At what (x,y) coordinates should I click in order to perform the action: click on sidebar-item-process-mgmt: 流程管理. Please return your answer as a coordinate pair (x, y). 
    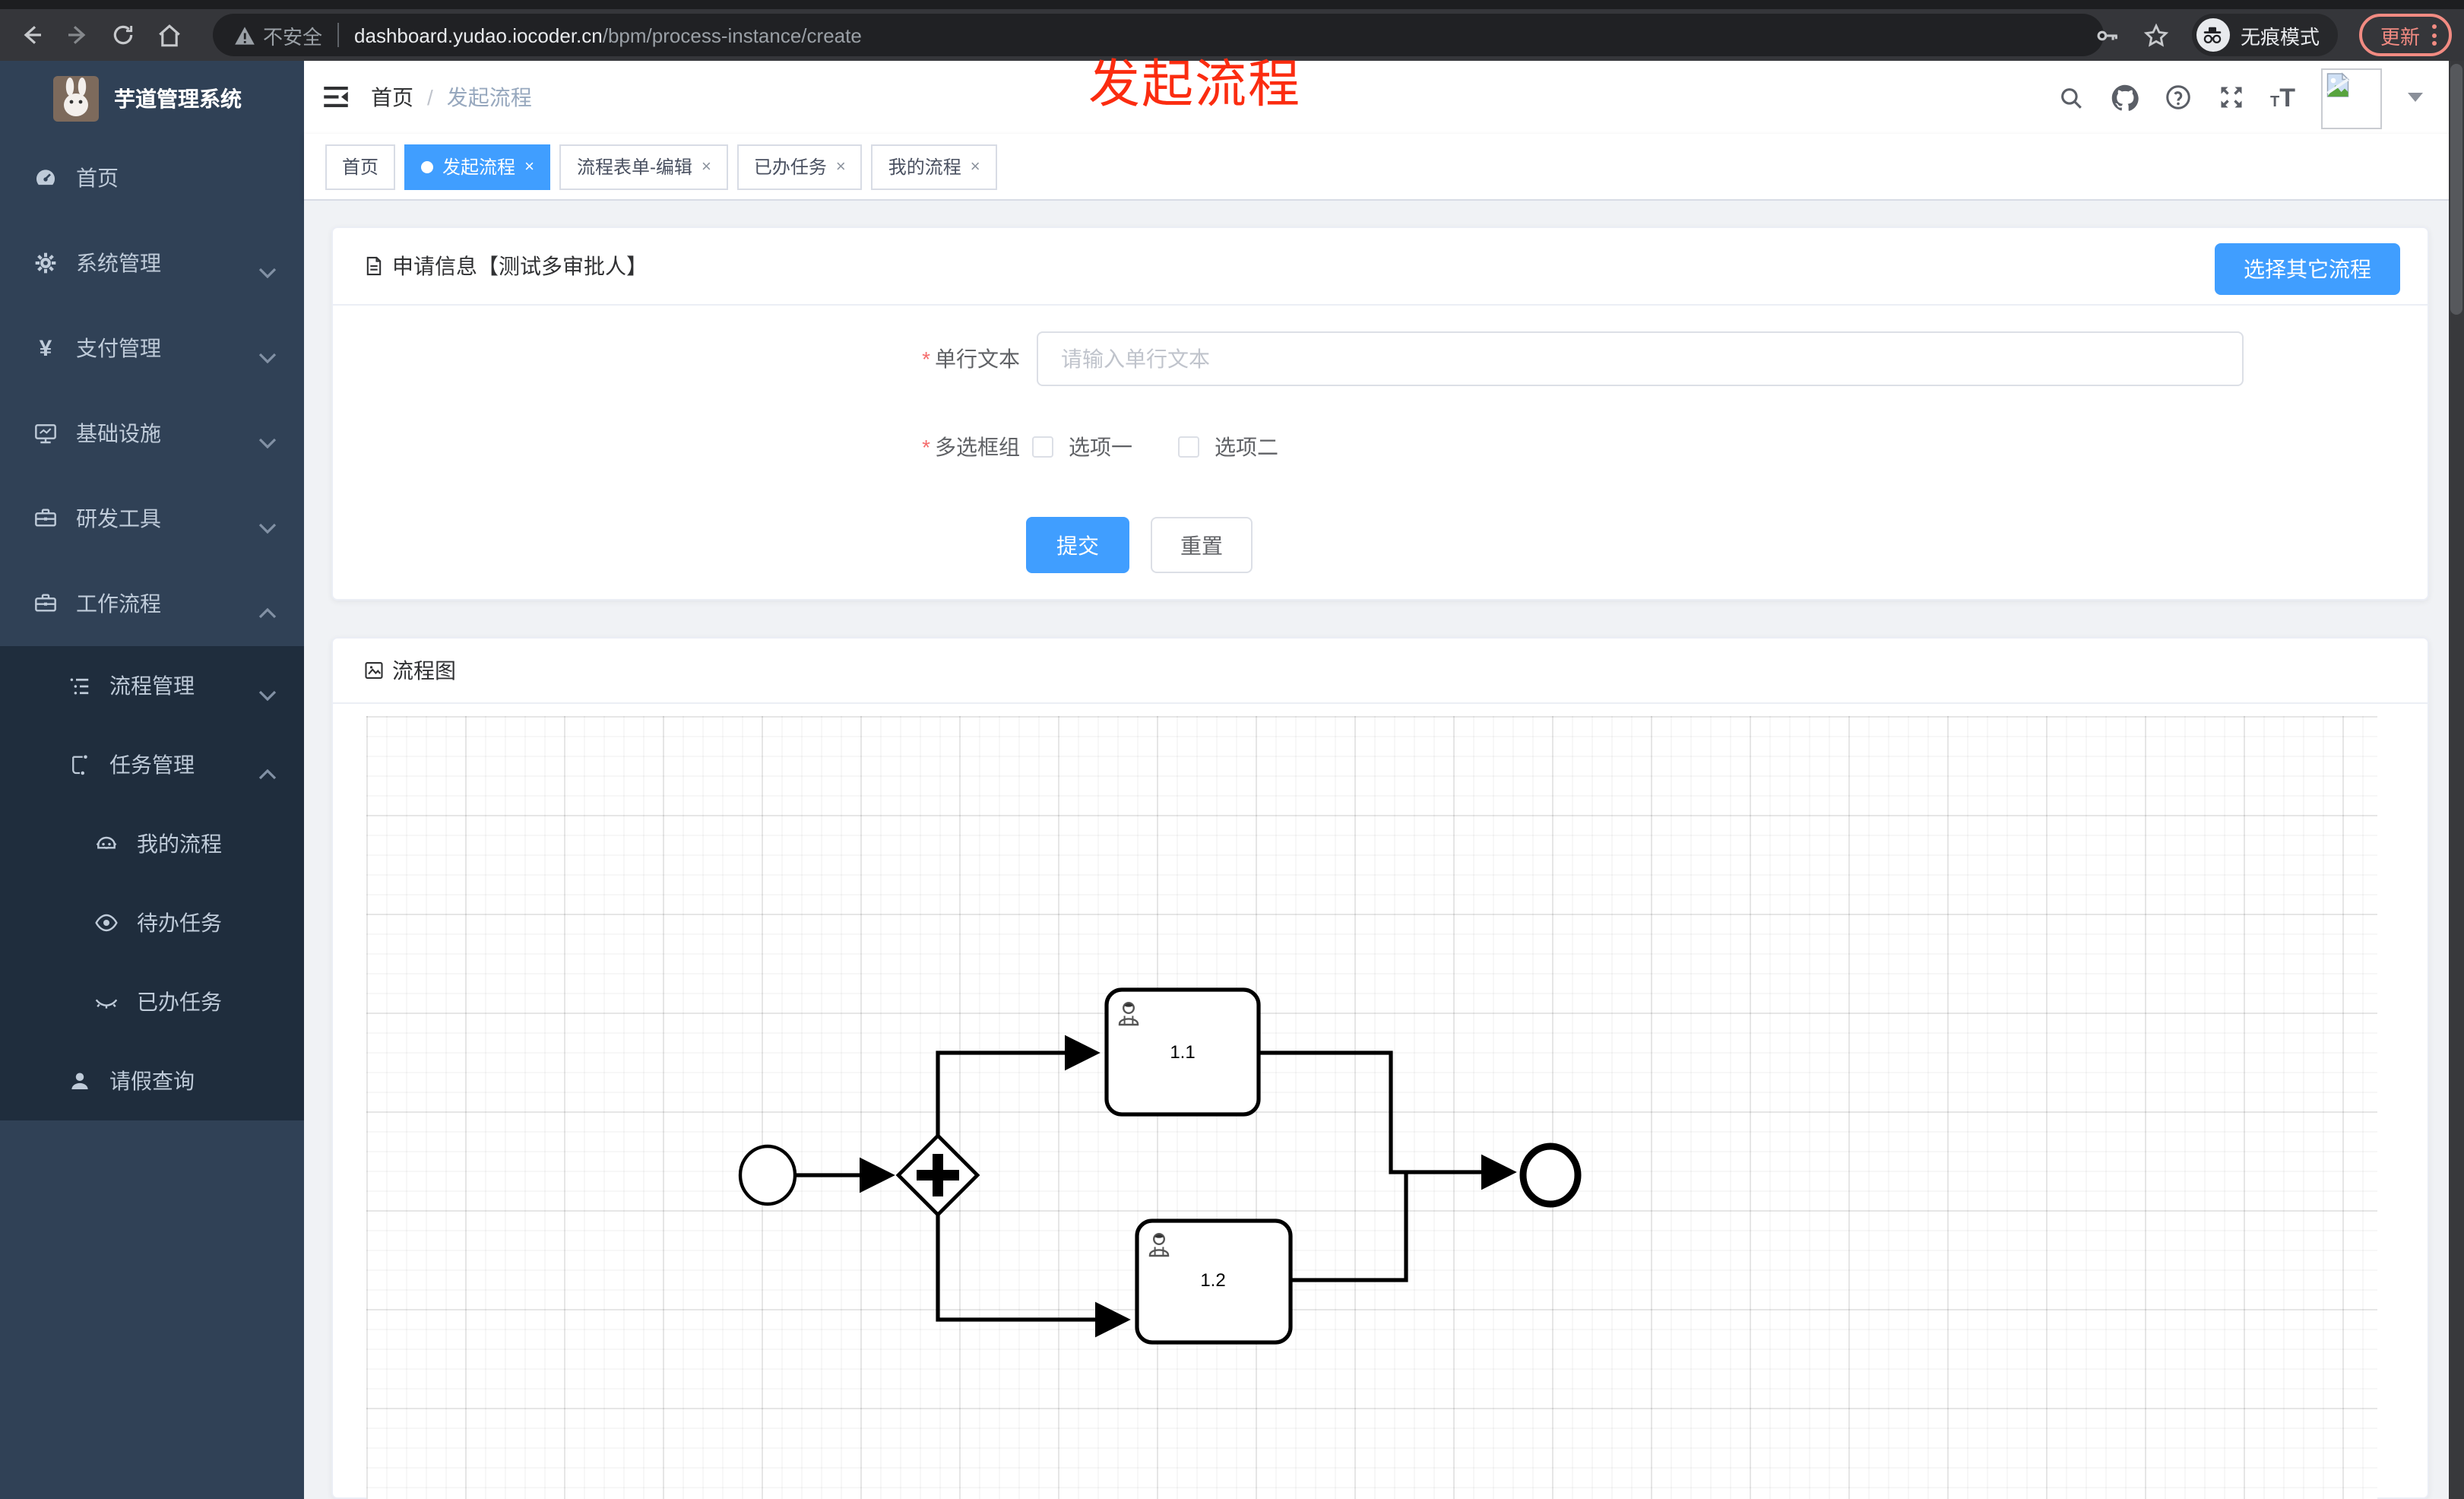
    Looking at the image, I should click on (152, 685).